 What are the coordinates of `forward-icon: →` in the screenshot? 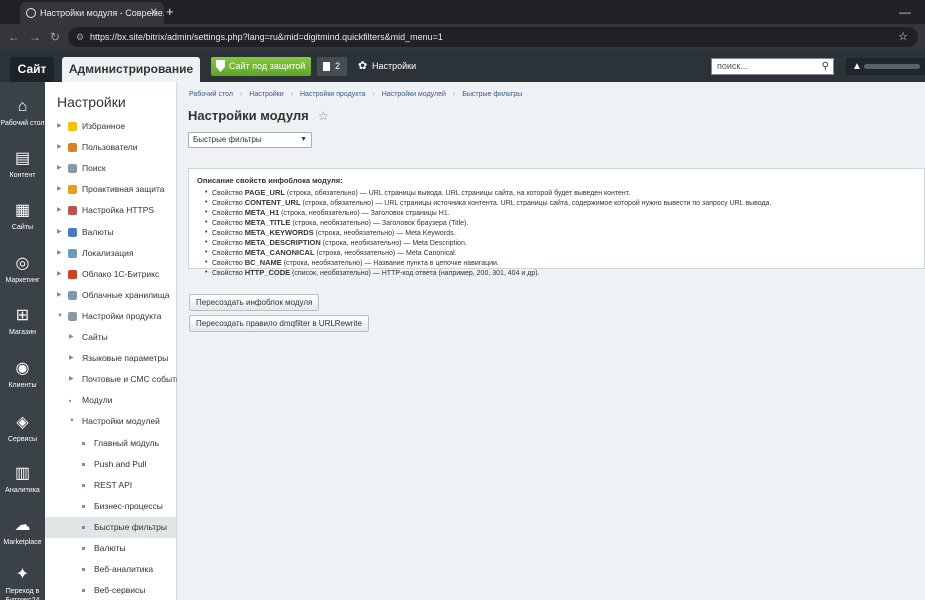 It's located at (35, 37).